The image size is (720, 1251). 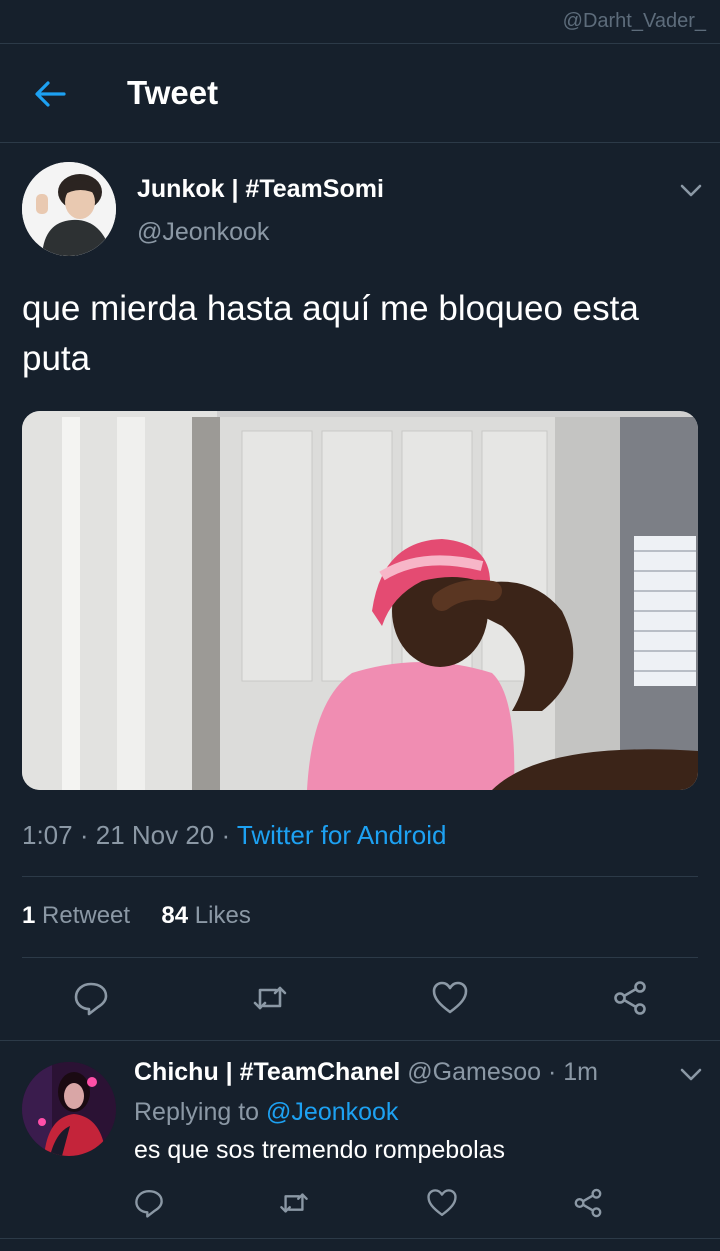 I want to click on likes-count: 84, so click(x=175, y=915).